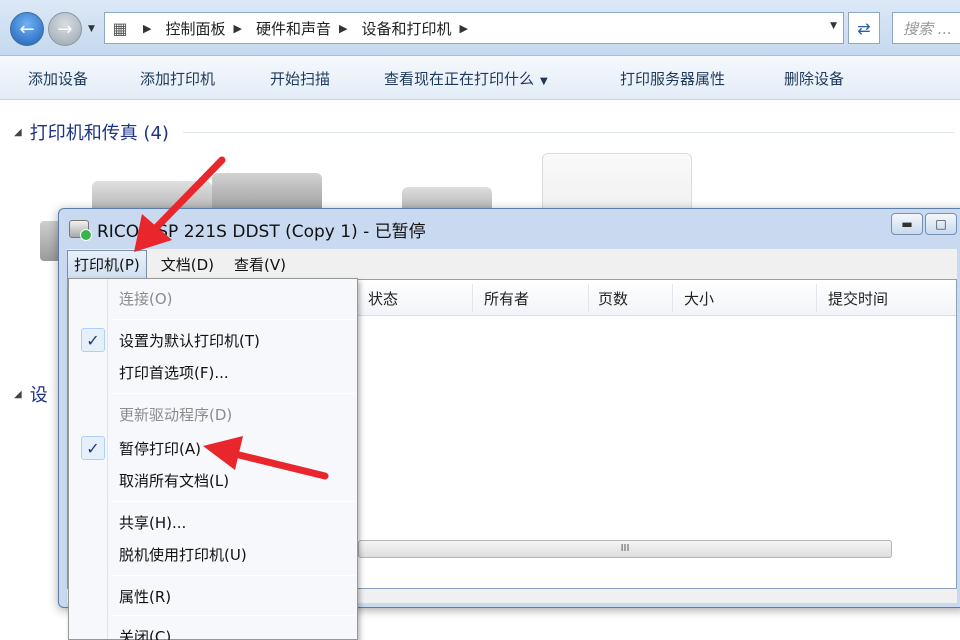 This screenshot has height=640, width=960. Describe the element at coordinates (672, 78) in the screenshot. I see `print-server-properties-command: 打印服务器属性` at that location.